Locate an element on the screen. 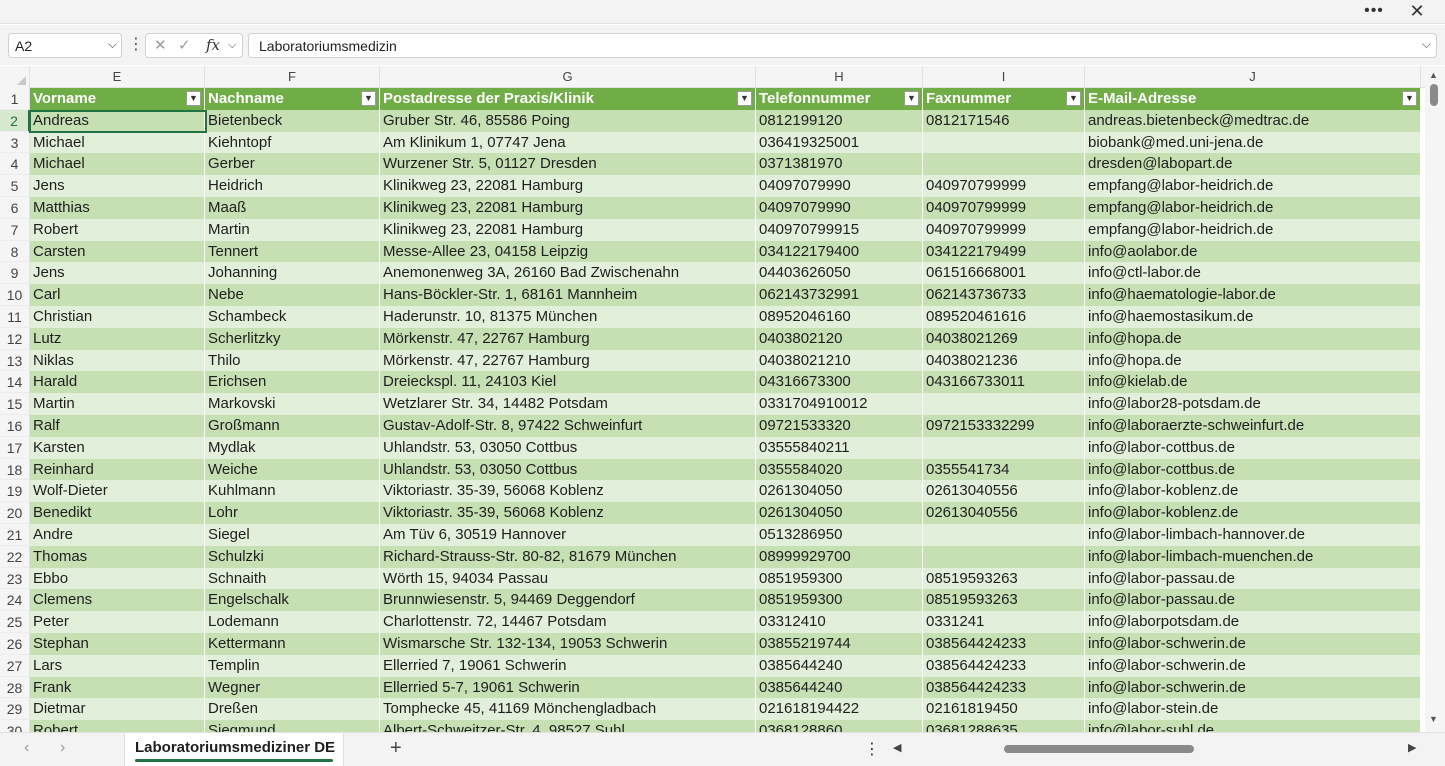 The height and width of the screenshot is (766, 1445). cell: 034122179400 is located at coordinates (839, 251).